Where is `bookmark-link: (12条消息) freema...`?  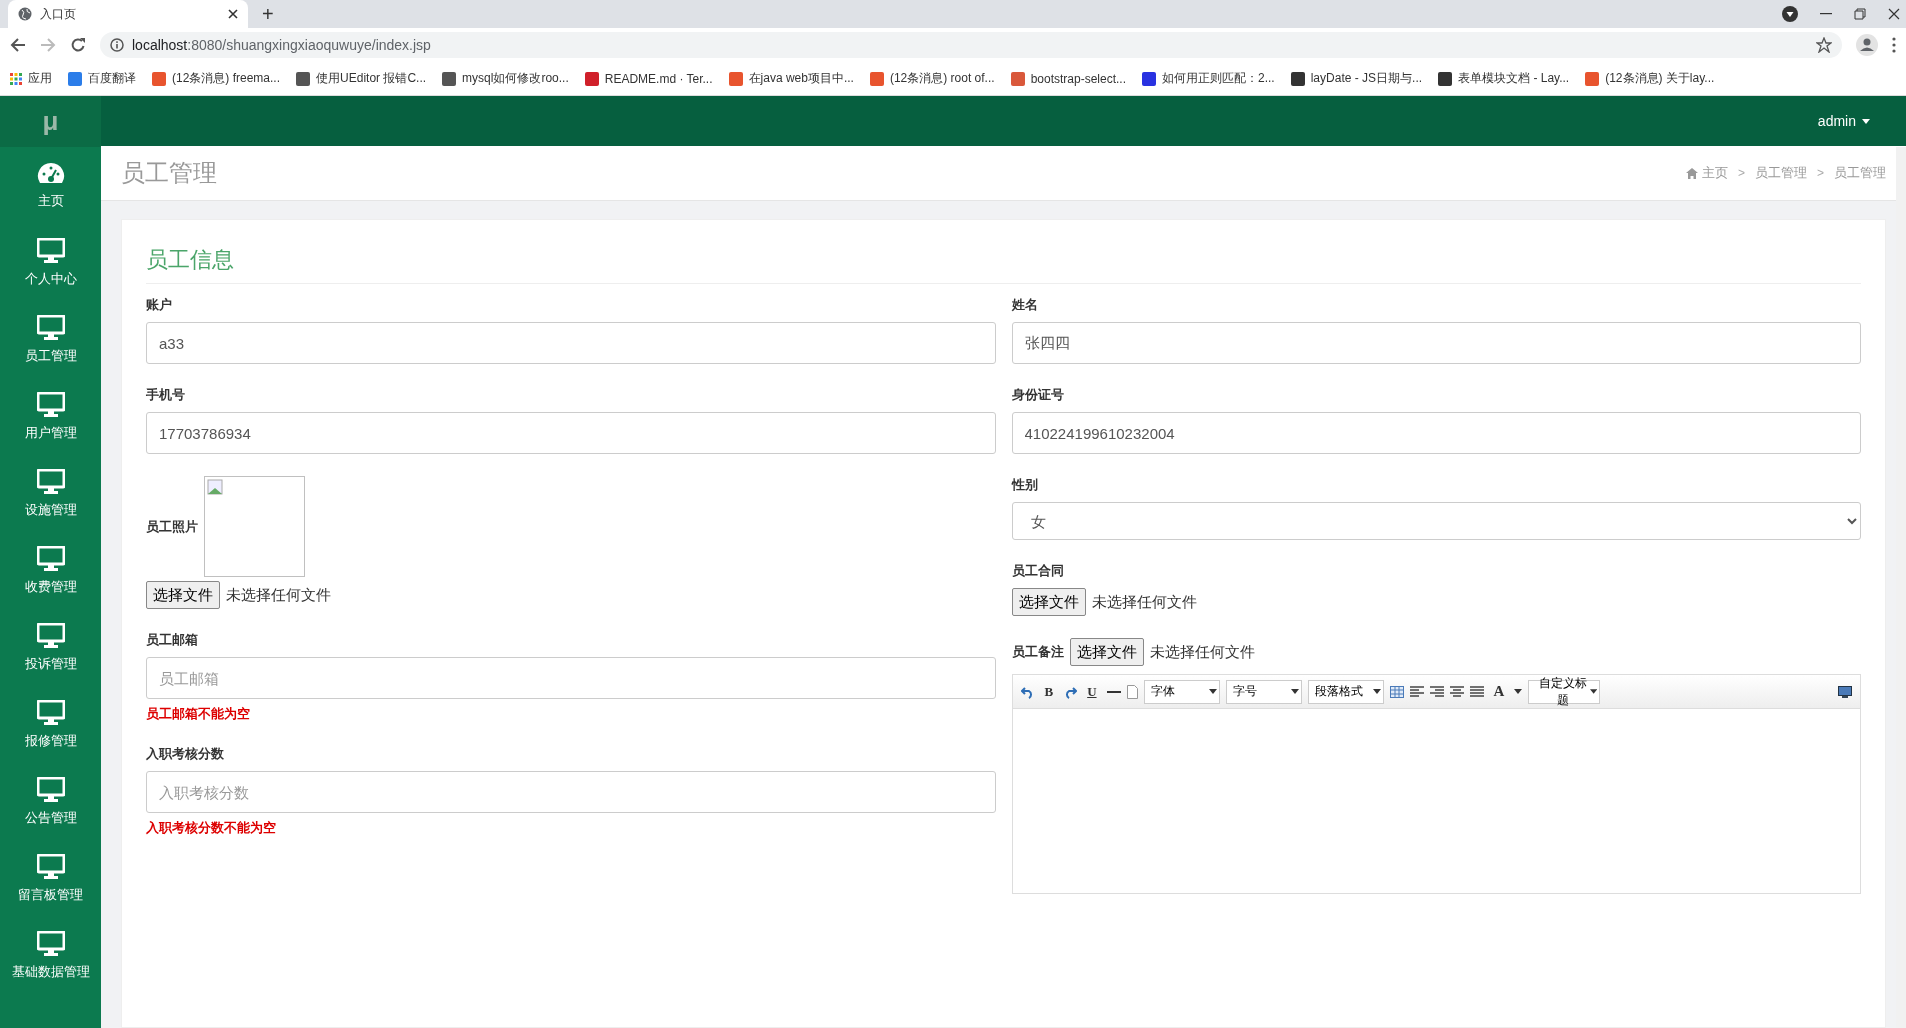 bookmark-link: (12条消息) freema... is located at coordinates (216, 78).